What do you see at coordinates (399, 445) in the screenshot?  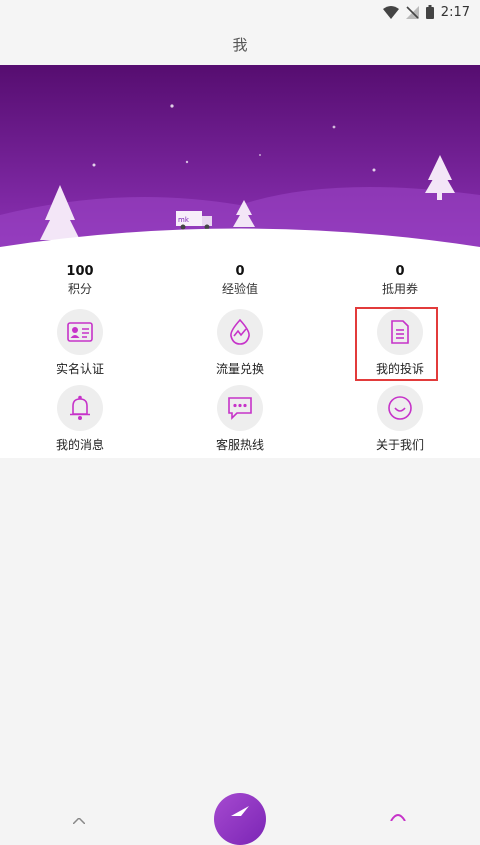 I see `menu-label: 关于我们` at bounding box center [399, 445].